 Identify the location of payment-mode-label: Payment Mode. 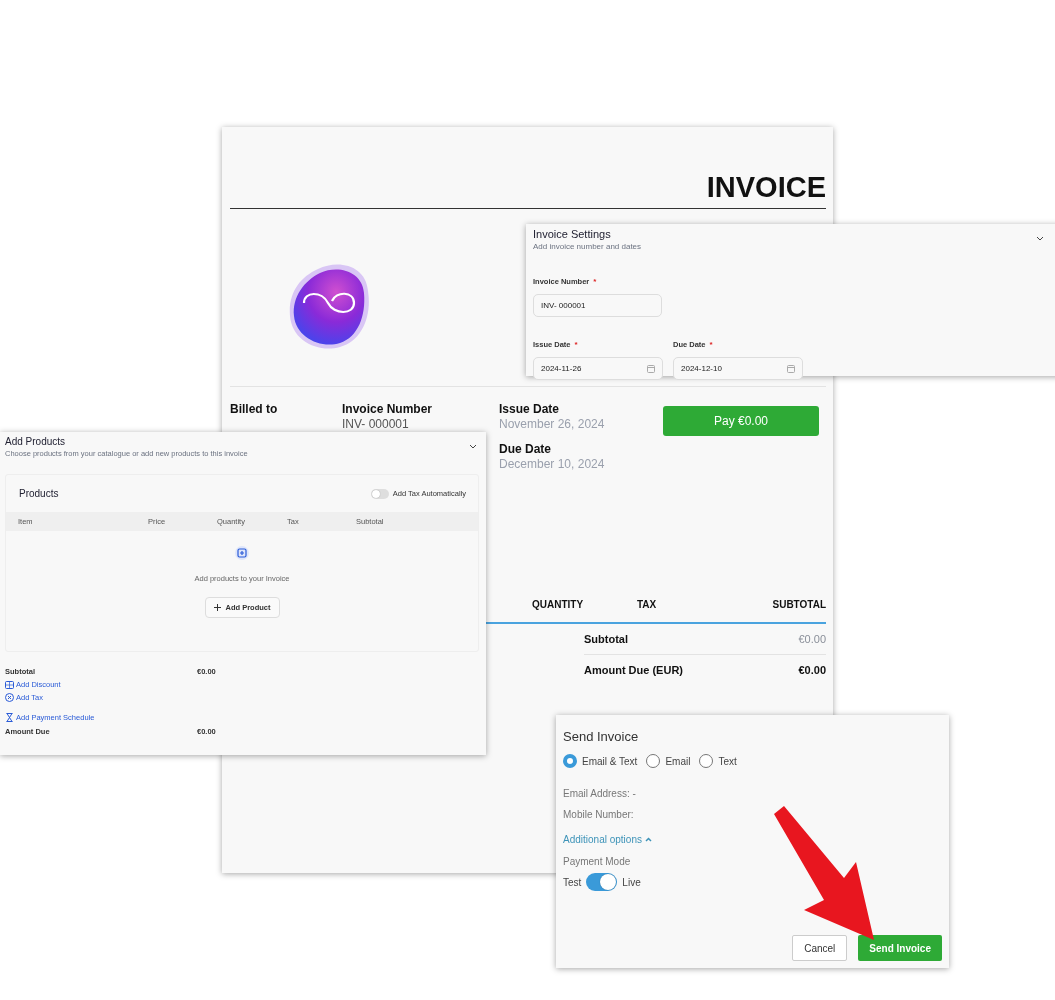
(597, 861).